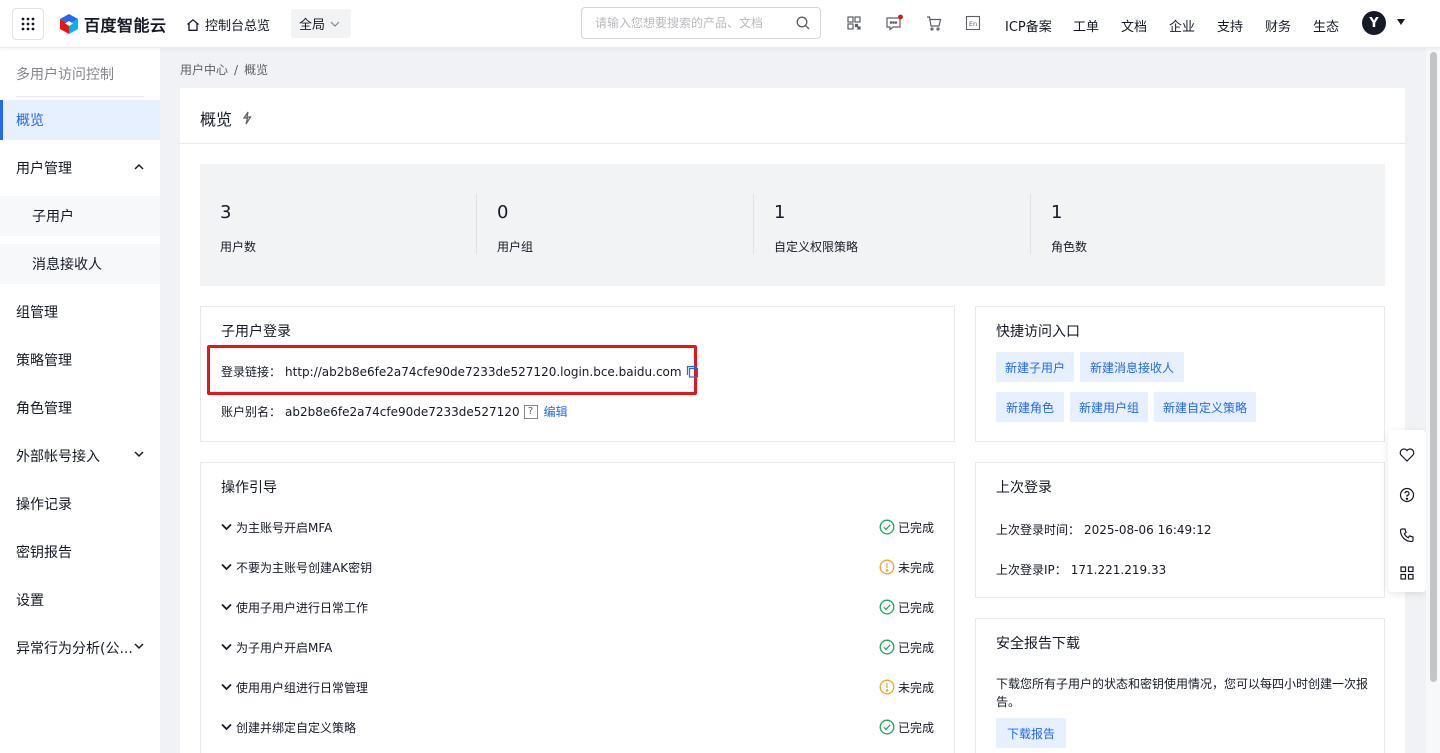 This screenshot has width=1440, height=753. What do you see at coordinates (1169, 225) in the screenshot?
I see `stat-role-count: 1 角色数` at bounding box center [1169, 225].